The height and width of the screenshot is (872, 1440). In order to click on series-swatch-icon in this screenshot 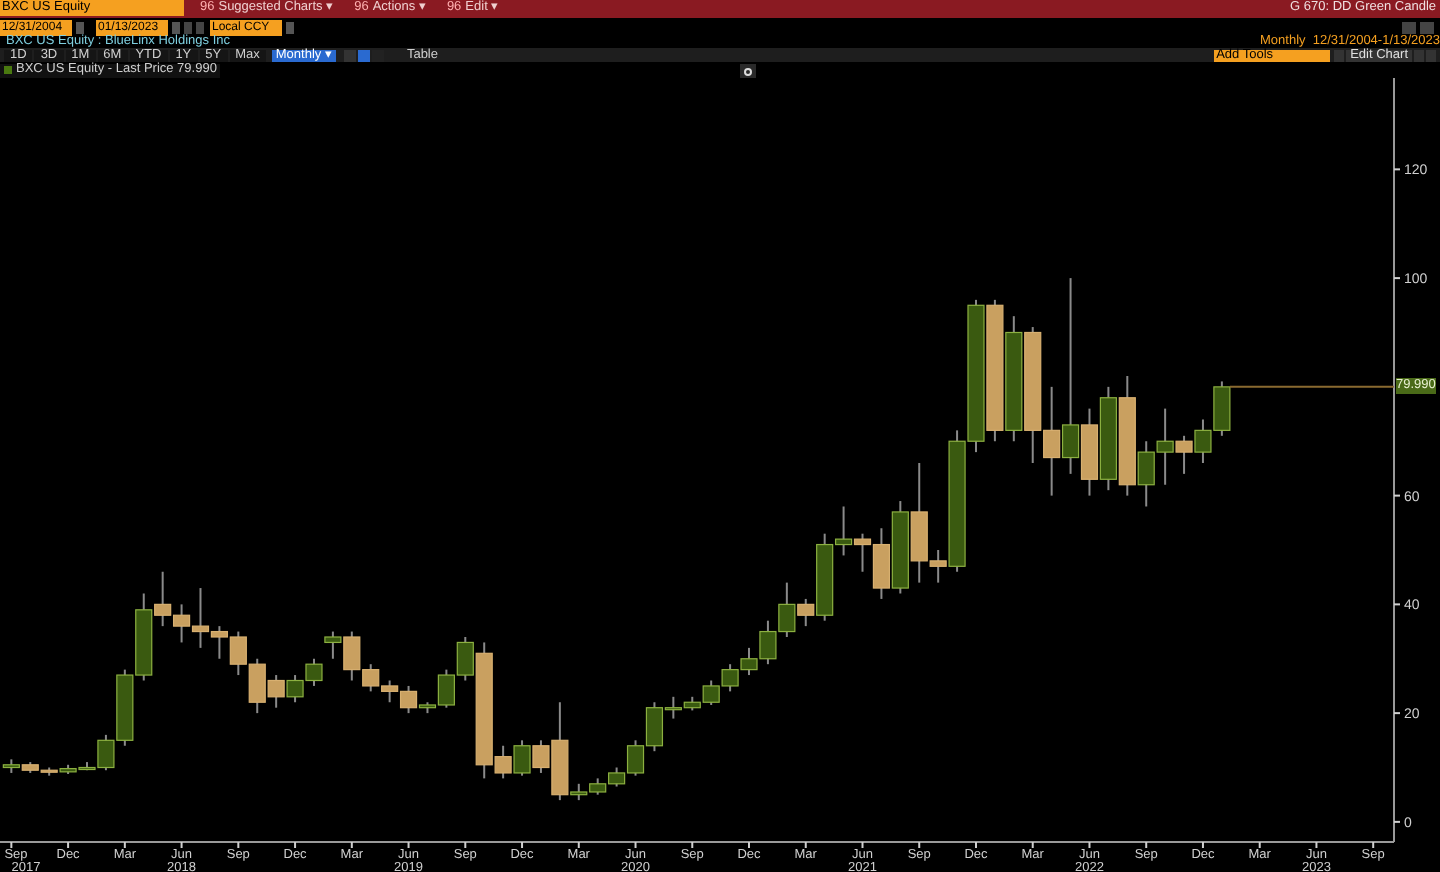, I will do `click(8, 70)`.